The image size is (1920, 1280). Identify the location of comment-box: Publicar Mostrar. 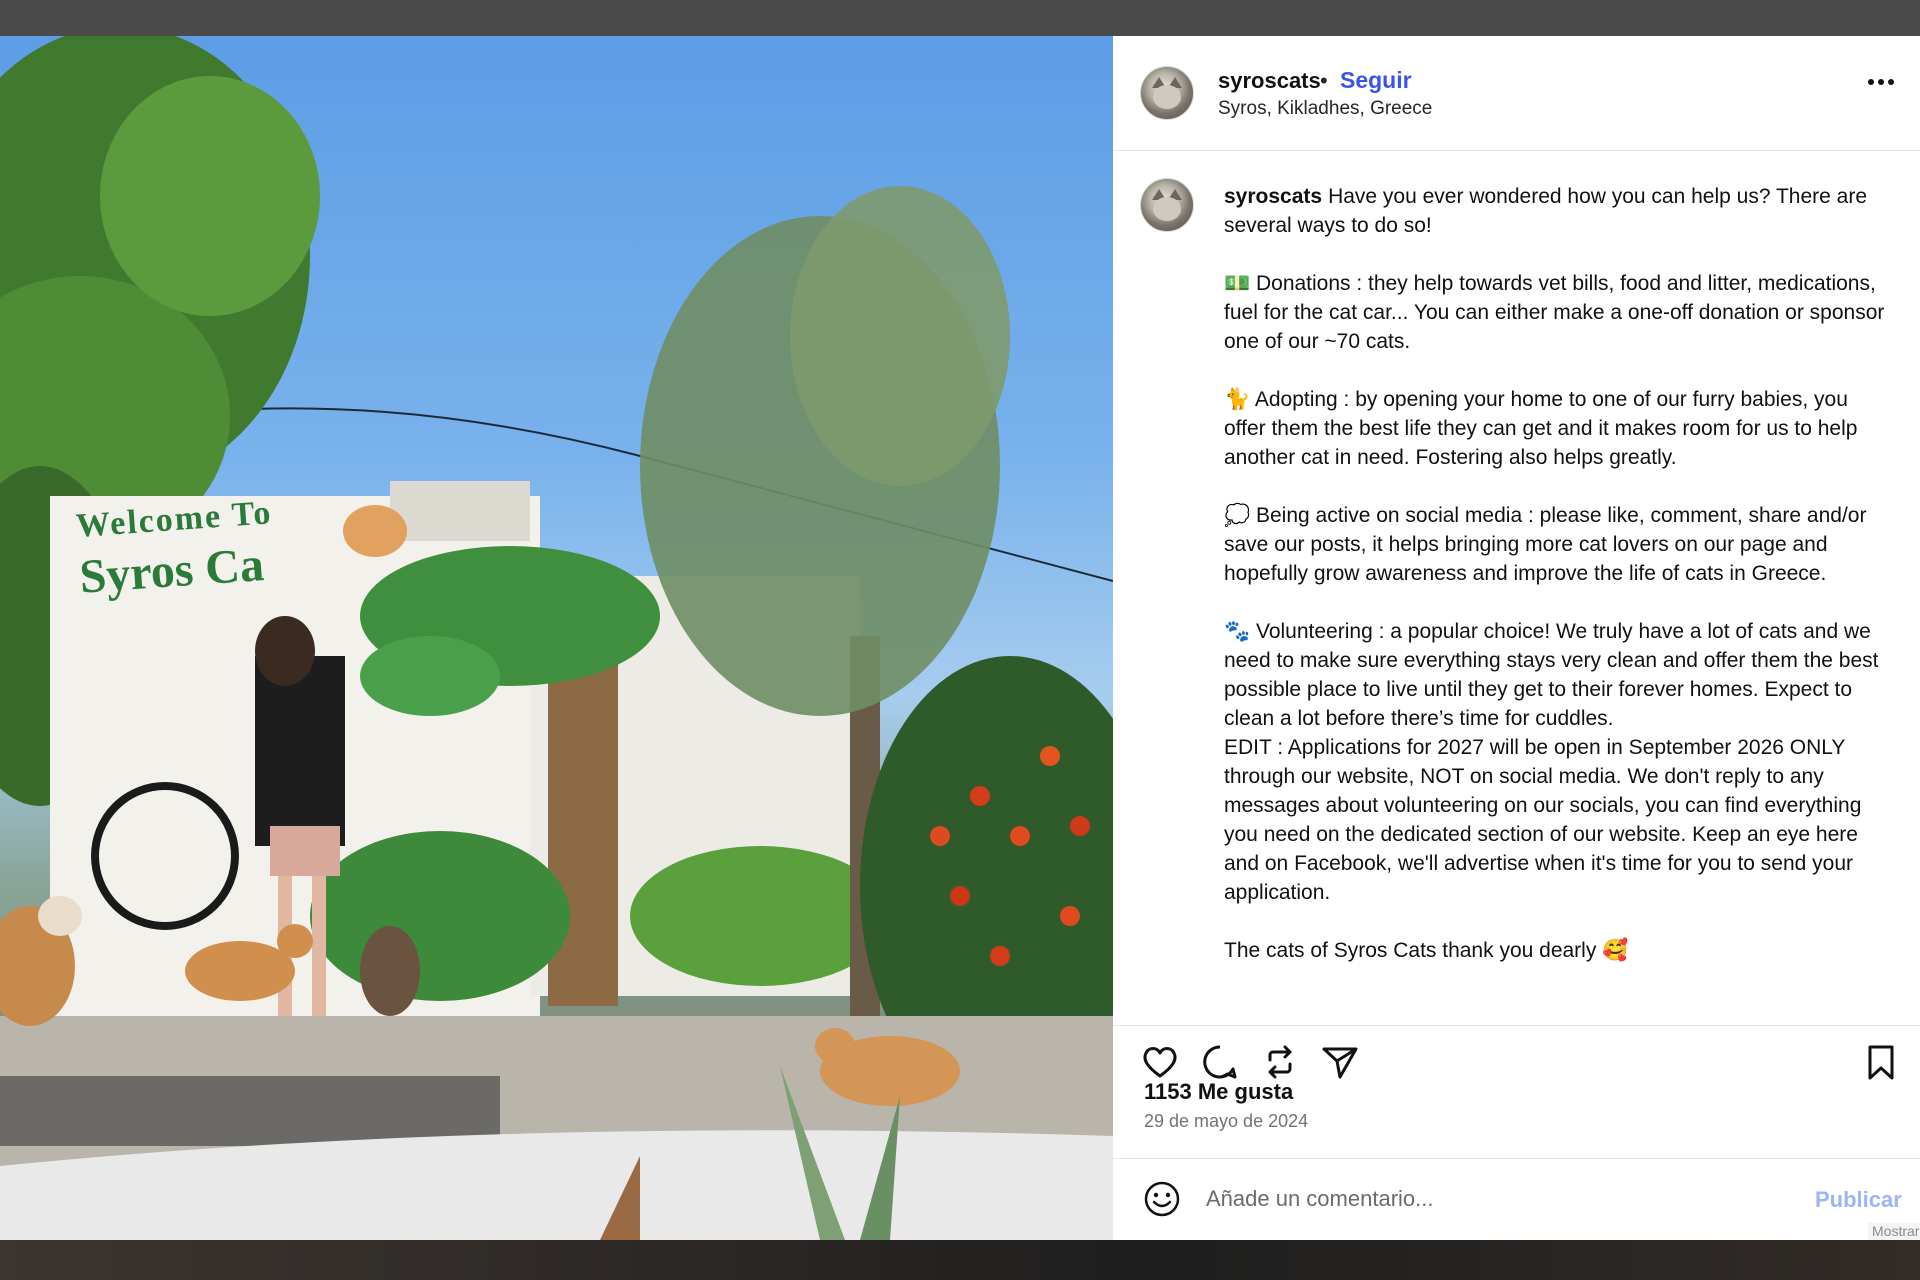
(1516, 1199).